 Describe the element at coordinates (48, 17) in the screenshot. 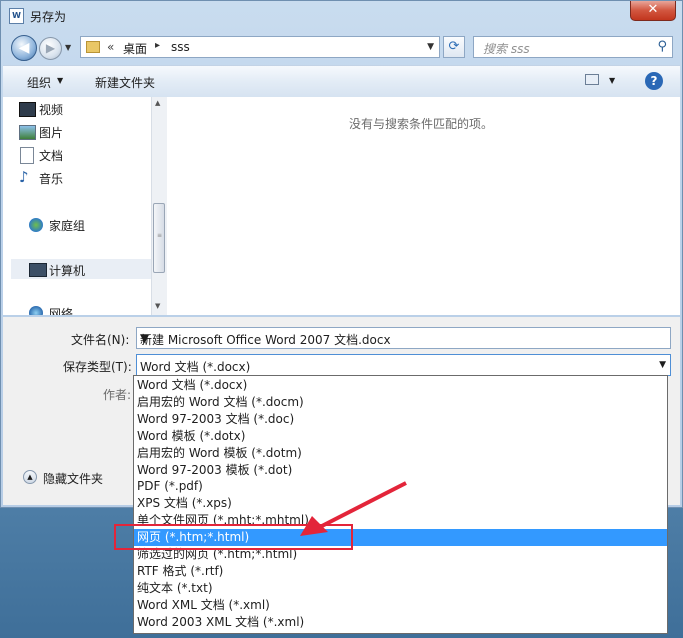

I see `window-title: 另存为` at that location.